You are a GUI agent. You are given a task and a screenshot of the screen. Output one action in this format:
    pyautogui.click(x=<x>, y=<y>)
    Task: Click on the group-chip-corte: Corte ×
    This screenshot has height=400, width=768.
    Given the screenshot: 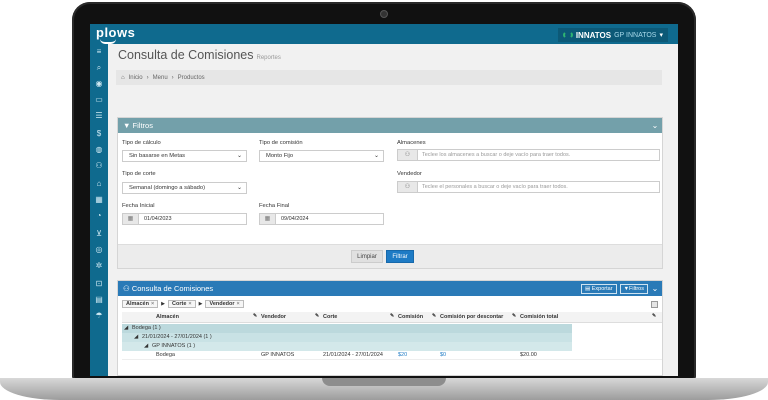 What is the action you would take?
    pyautogui.click(x=182, y=304)
    